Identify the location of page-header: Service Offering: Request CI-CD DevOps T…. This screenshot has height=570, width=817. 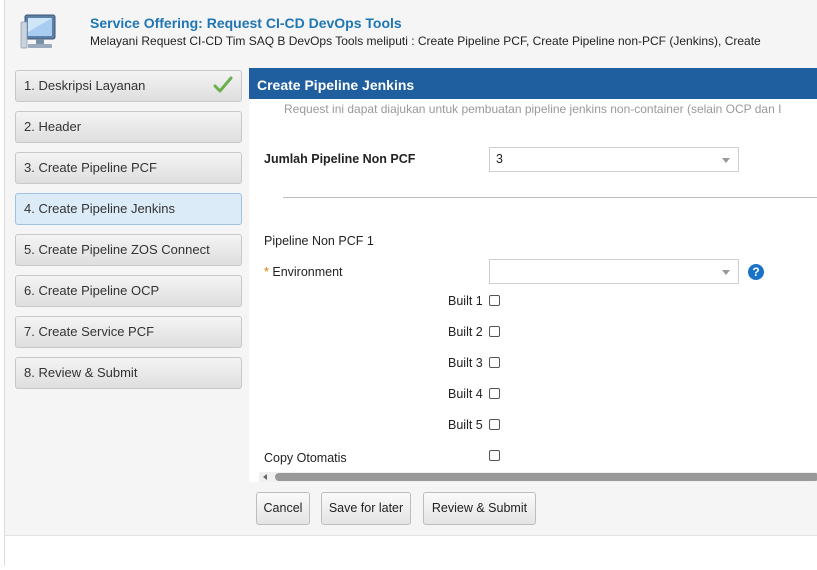
(411, 33).